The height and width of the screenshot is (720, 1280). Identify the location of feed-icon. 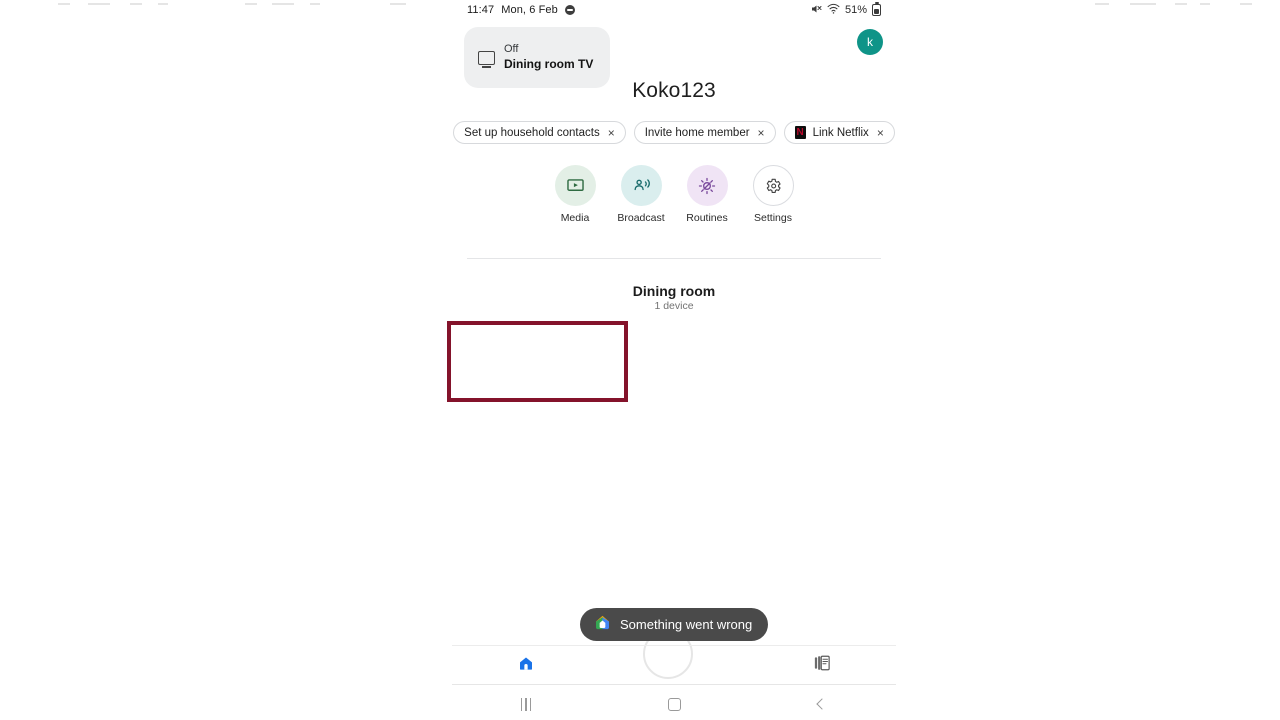
(822, 665).